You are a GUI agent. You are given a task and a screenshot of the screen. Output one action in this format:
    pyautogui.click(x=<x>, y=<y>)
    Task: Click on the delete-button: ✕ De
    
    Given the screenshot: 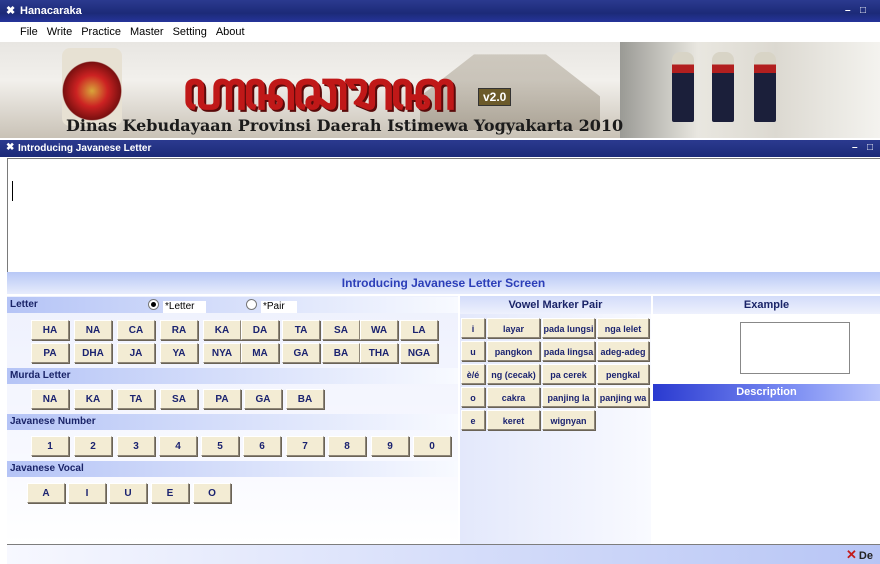 What is the action you would take?
    pyautogui.click(x=859, y=555)
    